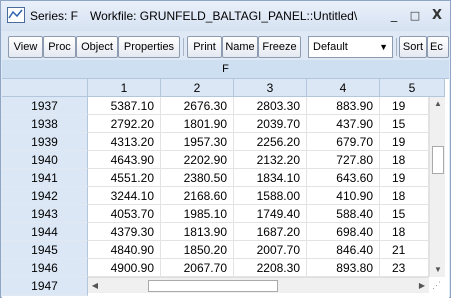  Describe the element at coordinates (124, 232) in the screenshot. I see `table-cell: 4379.30` at that location.